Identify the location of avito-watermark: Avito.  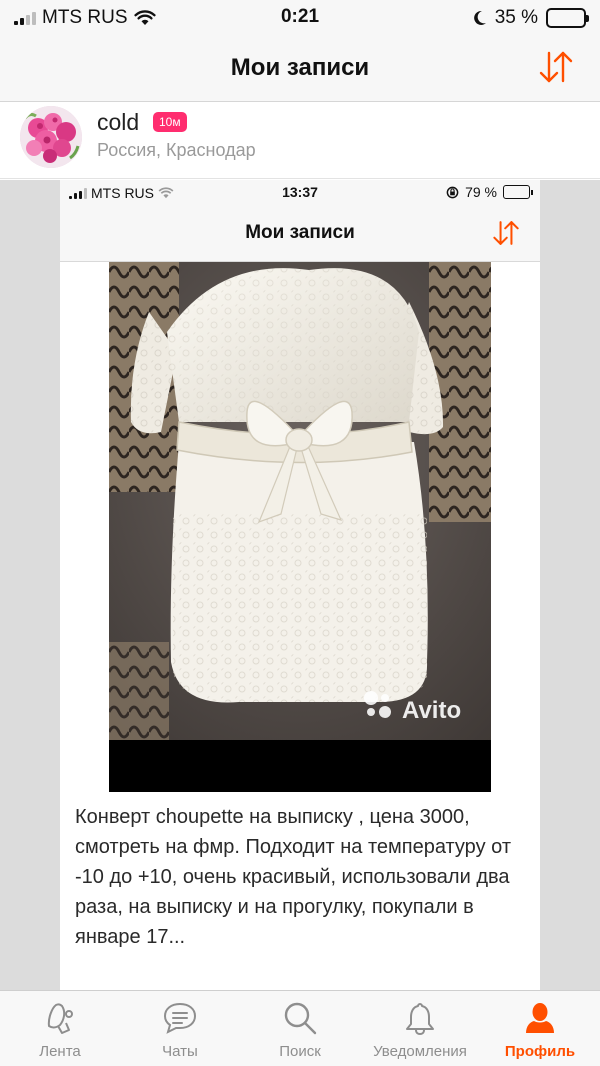
(431, 710).